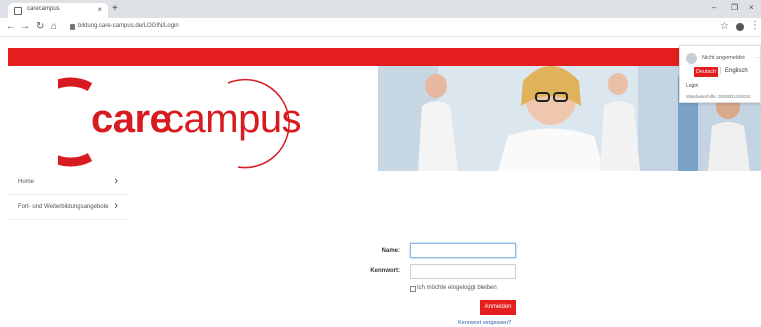  Describe the element at coordinates (43, 9) in the screenshot. I see `tab-title: carecampus` at that location.